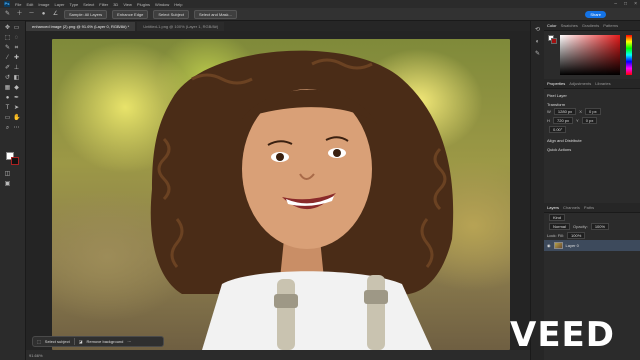  I want to click on width-field: 1280 px, so click(565, 111).